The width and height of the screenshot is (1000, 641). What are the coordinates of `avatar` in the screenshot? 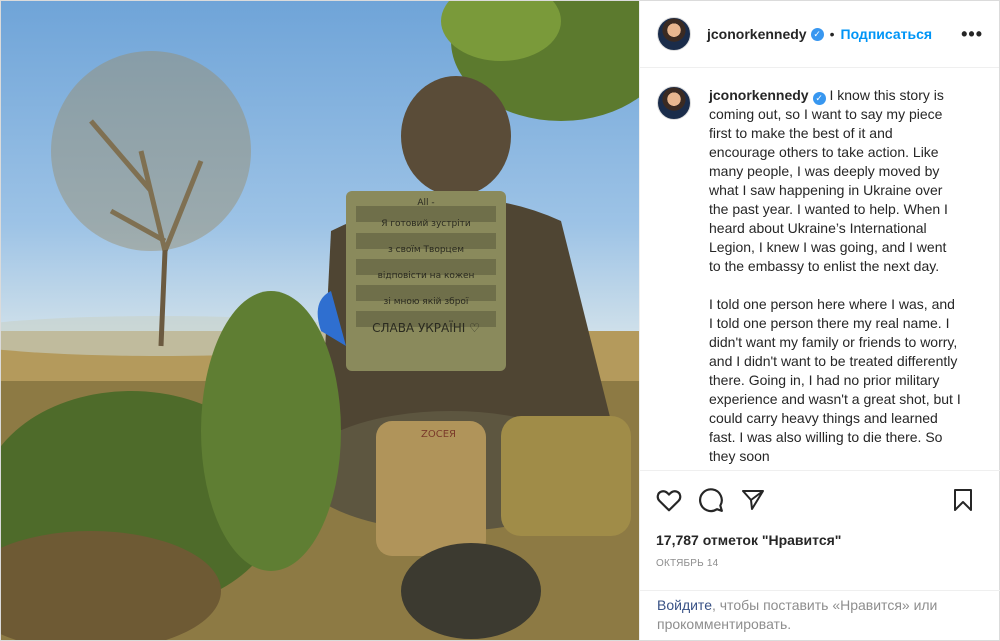 It's located at (674, 34).